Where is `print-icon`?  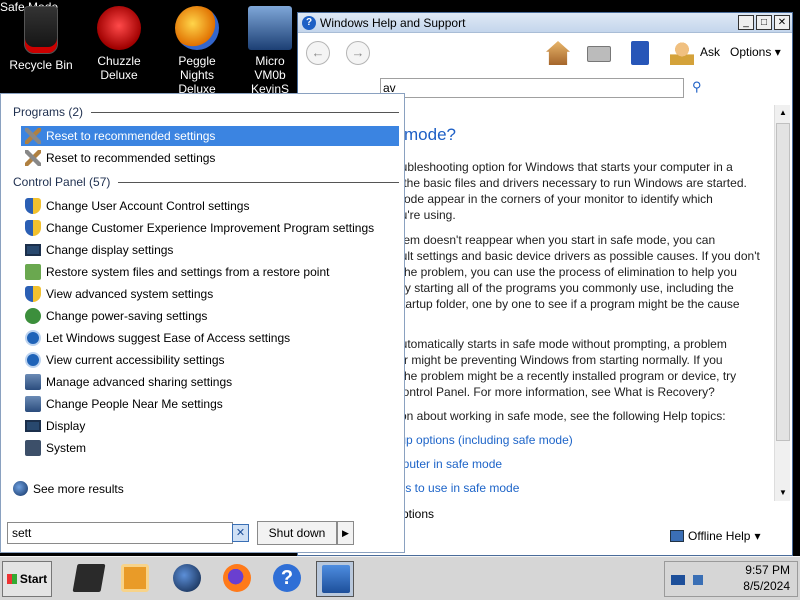
print-icon is located at coordinates (599, 54).